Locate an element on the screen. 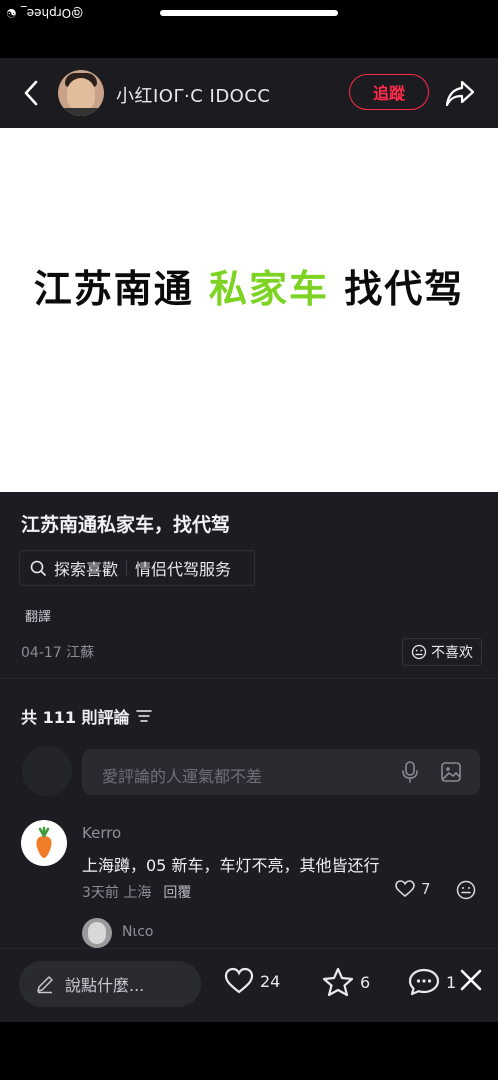  watermark-logo-icon: ☯ is located at coordinates (11, 13).